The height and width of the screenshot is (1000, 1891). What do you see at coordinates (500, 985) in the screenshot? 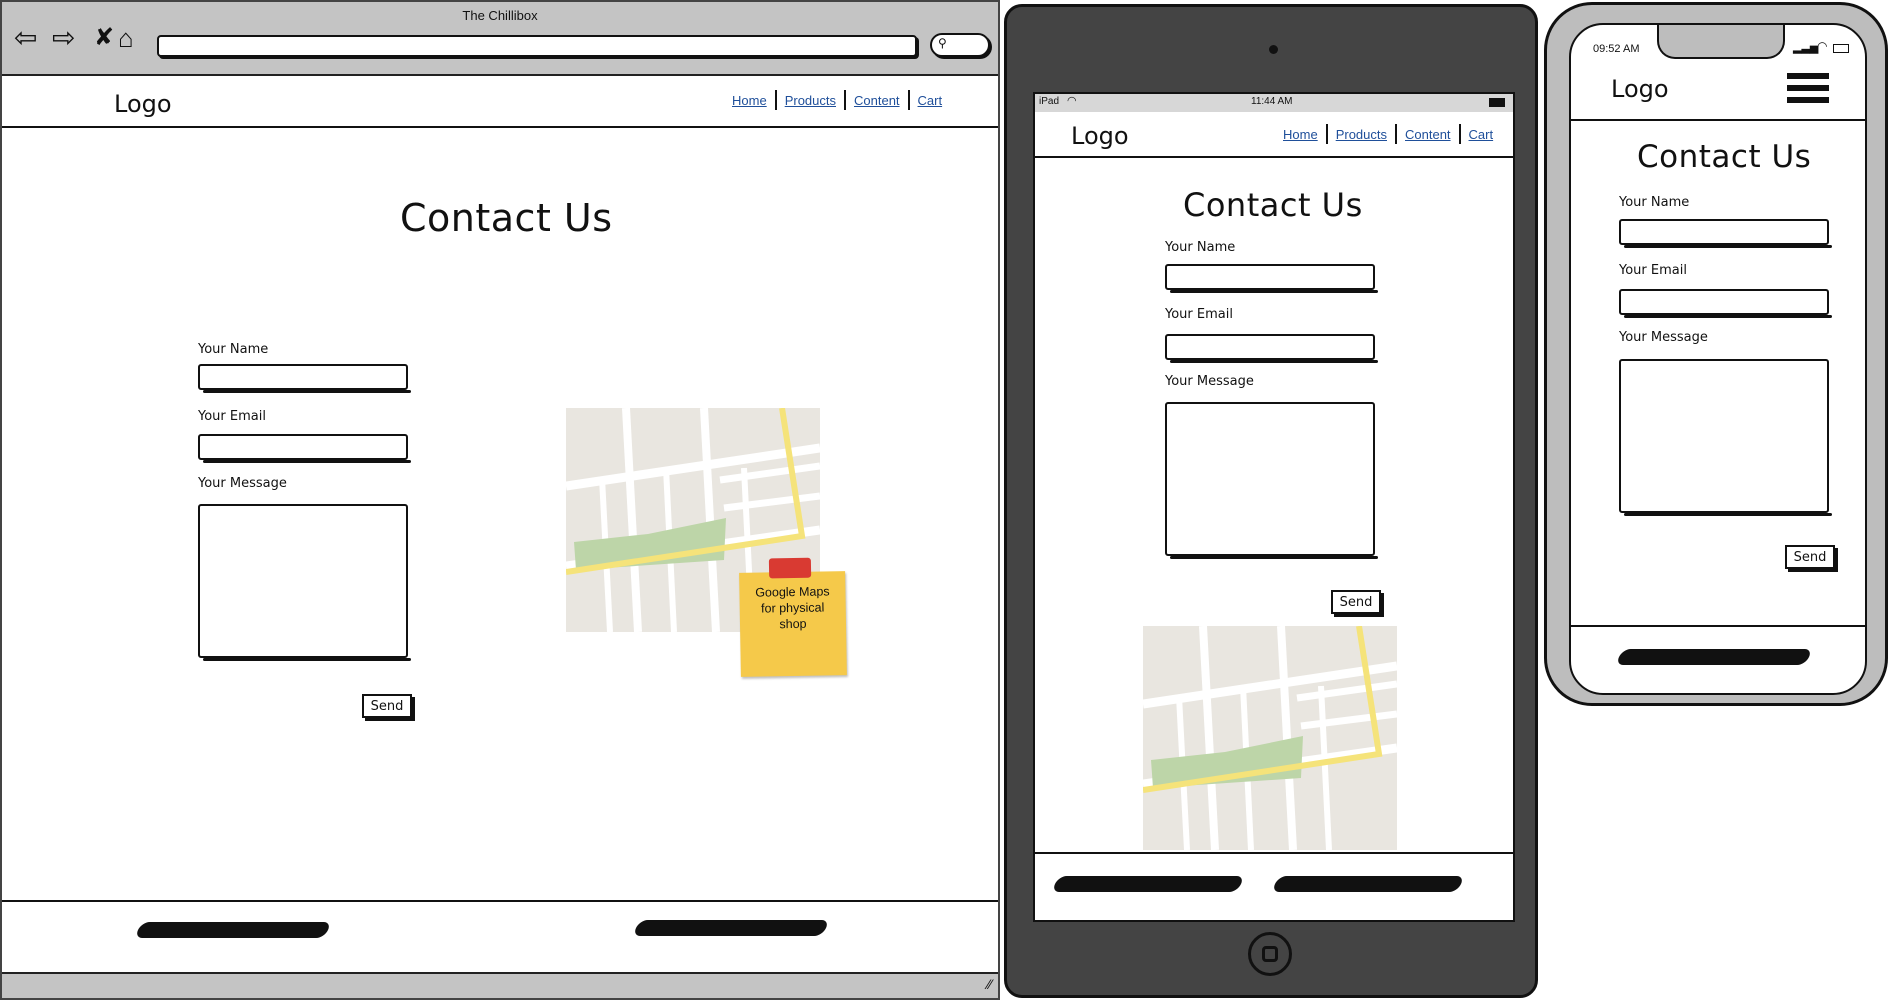
I see `browser-status-bar: ⁄⁄` at bounding box center [500, 985].